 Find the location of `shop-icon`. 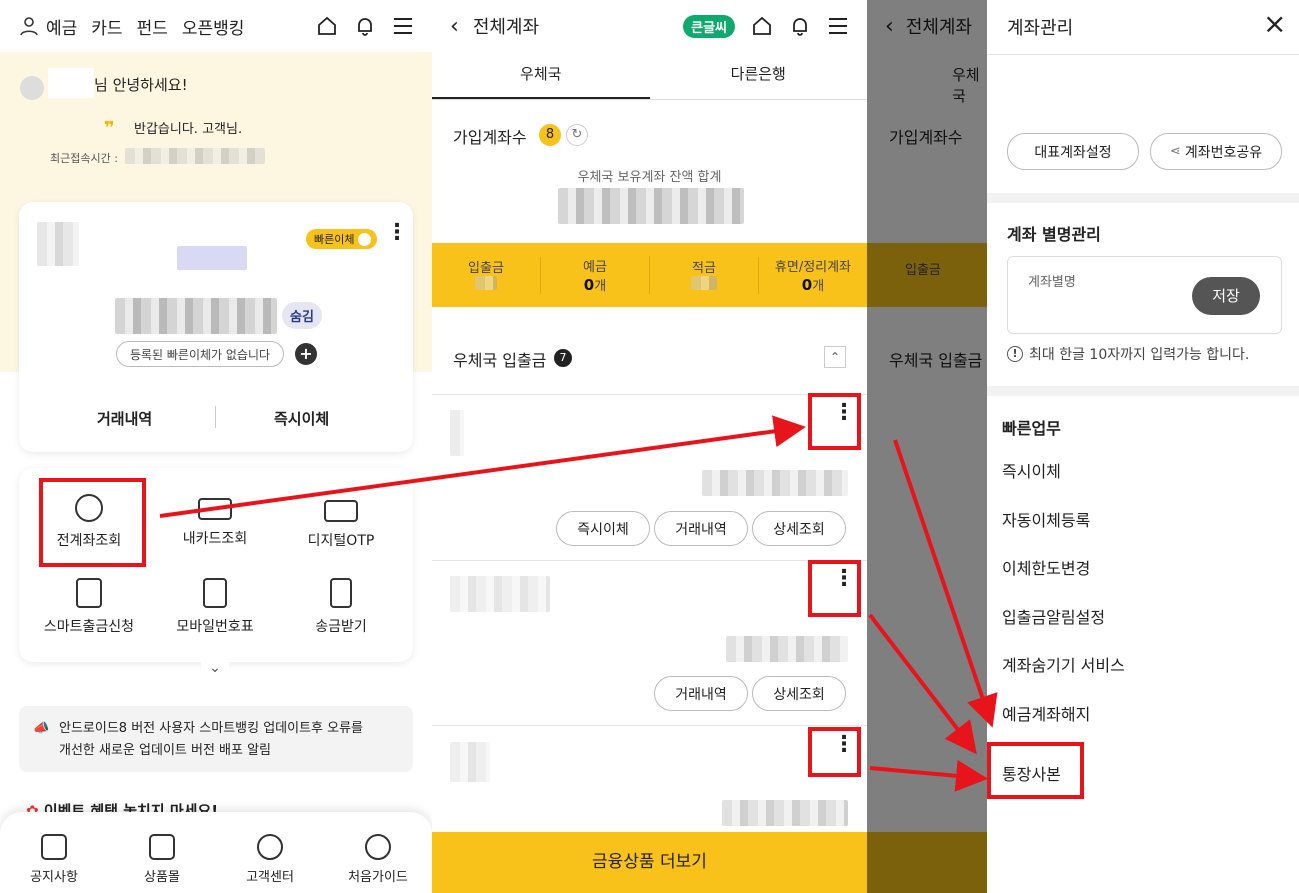

shop-icon is located at coordinates (162, 847).